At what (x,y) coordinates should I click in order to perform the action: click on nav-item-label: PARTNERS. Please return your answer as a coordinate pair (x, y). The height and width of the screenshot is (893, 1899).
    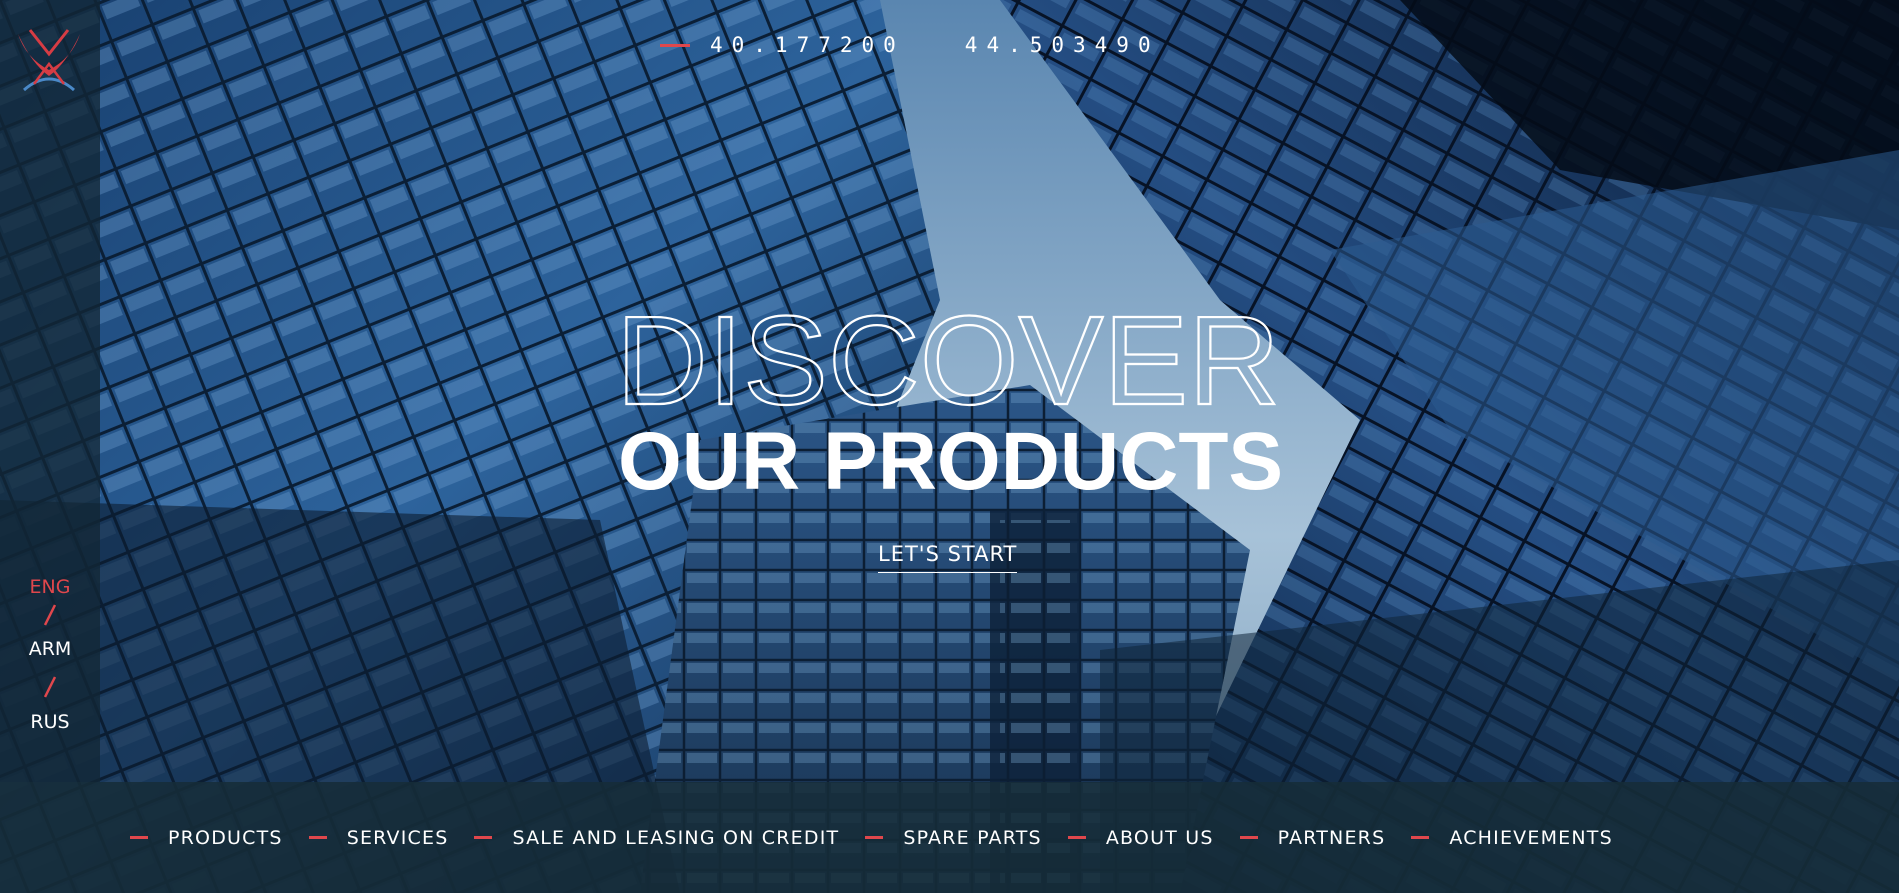
    Looking at the image, I should click on (1331, 837).